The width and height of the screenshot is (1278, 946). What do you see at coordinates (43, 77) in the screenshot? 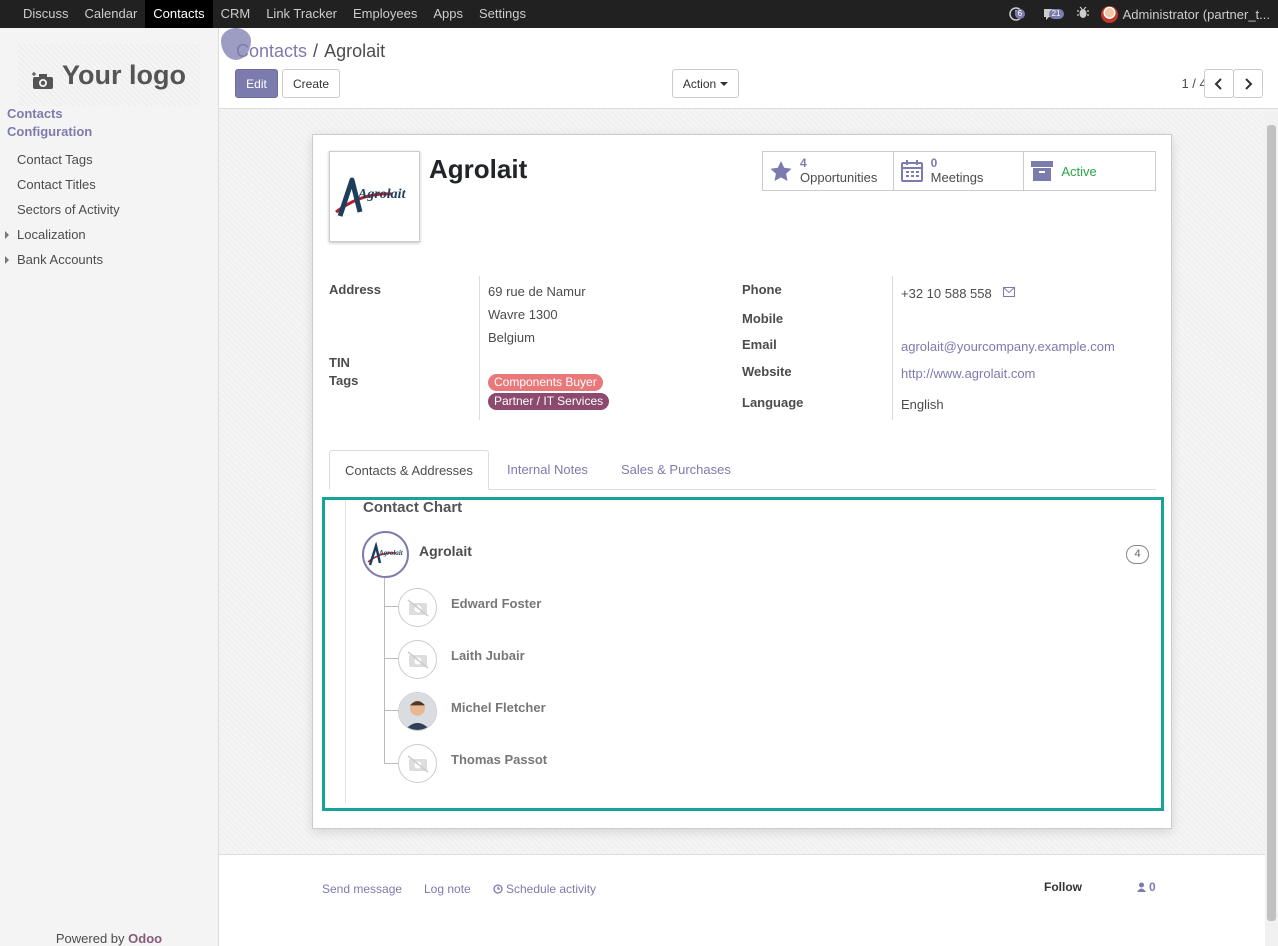
I see `camera-icon` at bounding box center [43, 77].